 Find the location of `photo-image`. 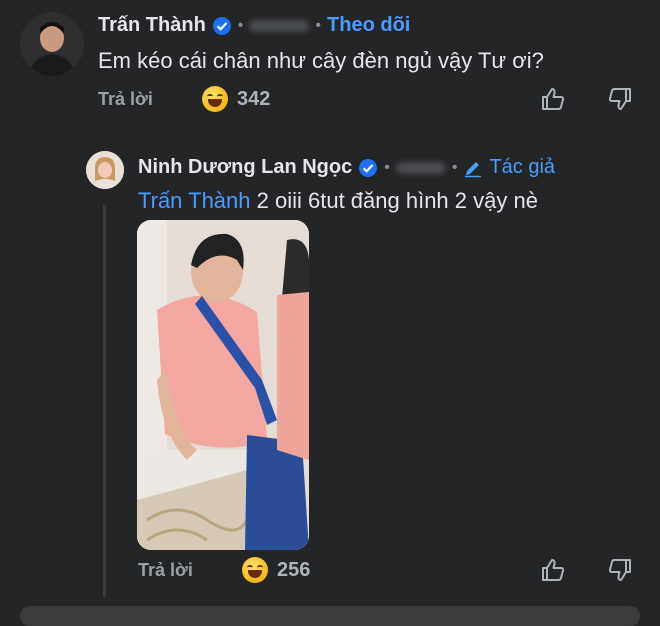

photo-image is located at coordinates (223, 385).